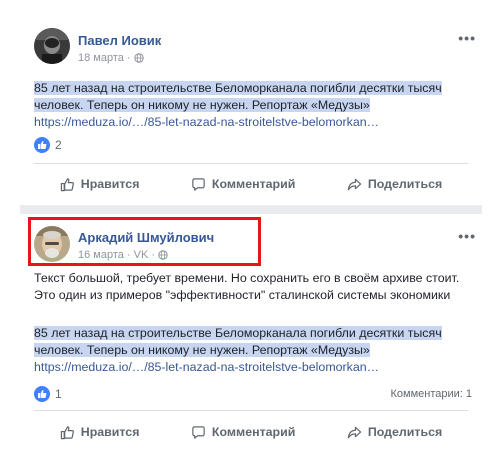 The height and width of the screenshot is (456, 493). Describe the element at coordinates (101, 58) in the screenshot. I see `post-date: 18 марта` at that location.